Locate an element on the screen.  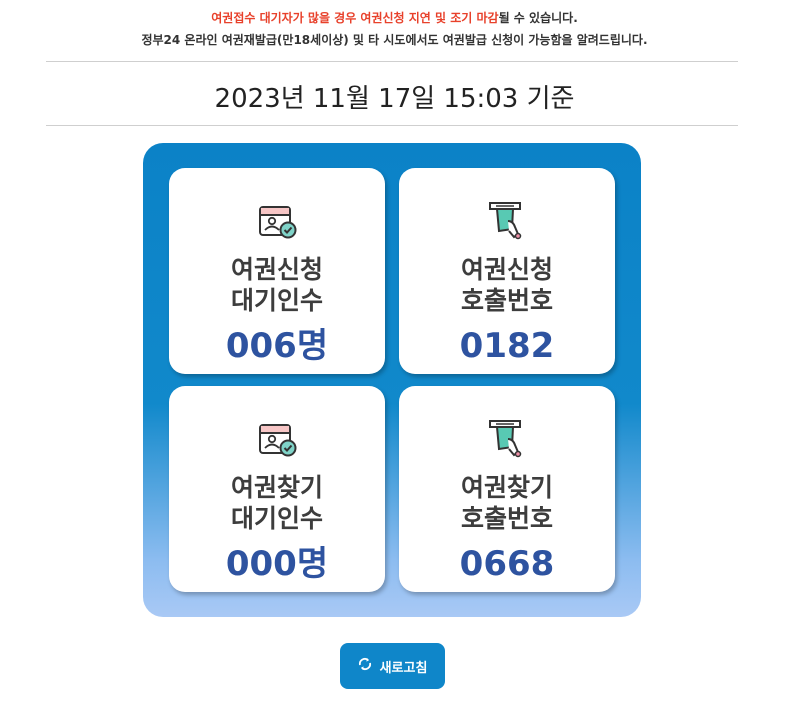
notice-highlight: 여권접수 대기자가 많을 경우 여권신청 지연 및 조기 마감 is located at coordinates (355, 18).